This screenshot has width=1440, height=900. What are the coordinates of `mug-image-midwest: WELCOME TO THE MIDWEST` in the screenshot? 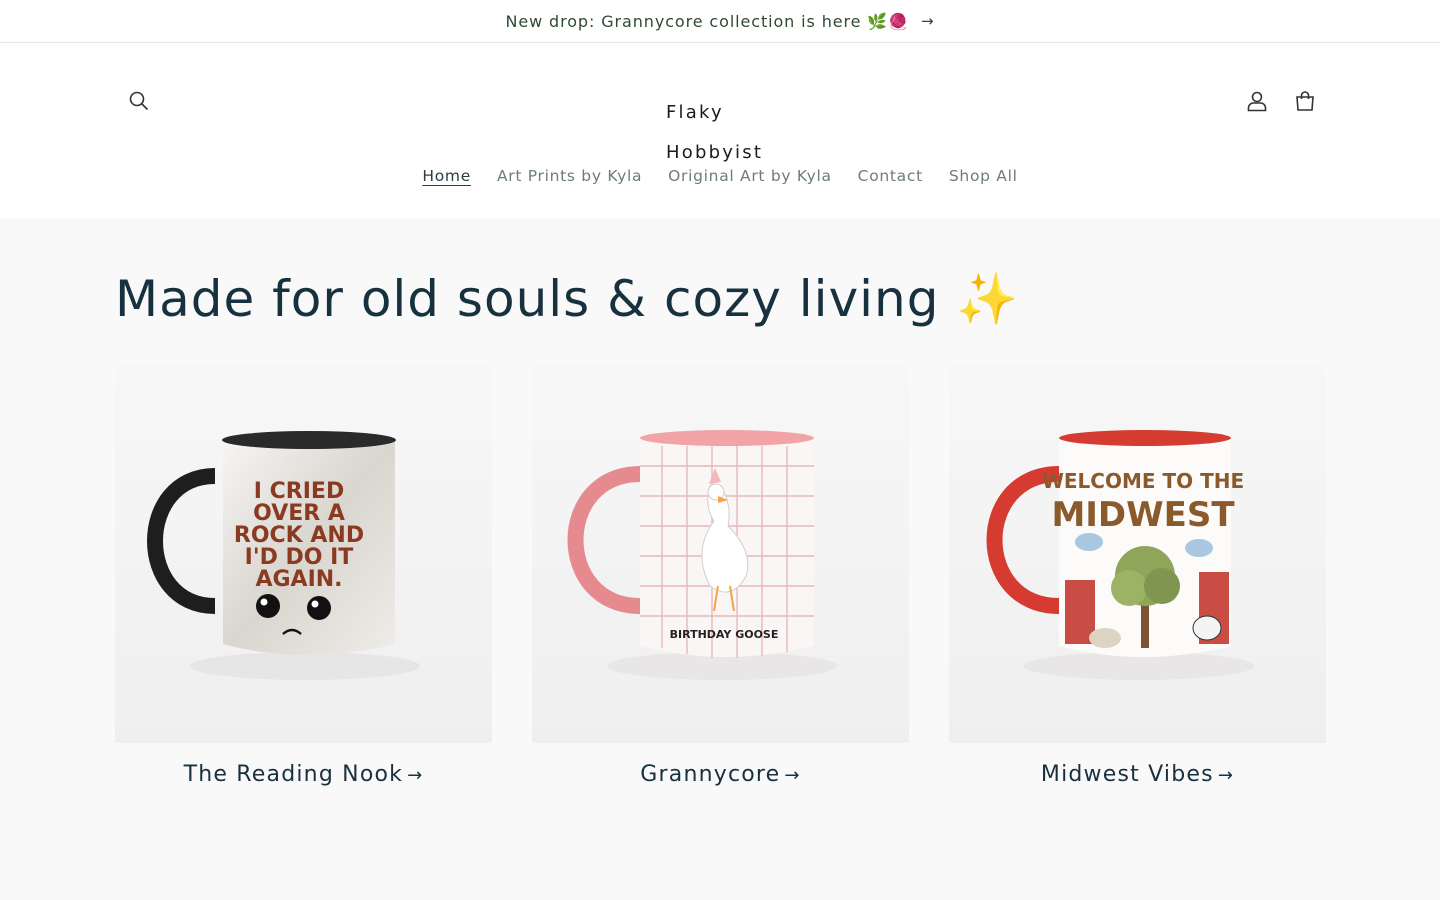 It's located at (1120, 555).